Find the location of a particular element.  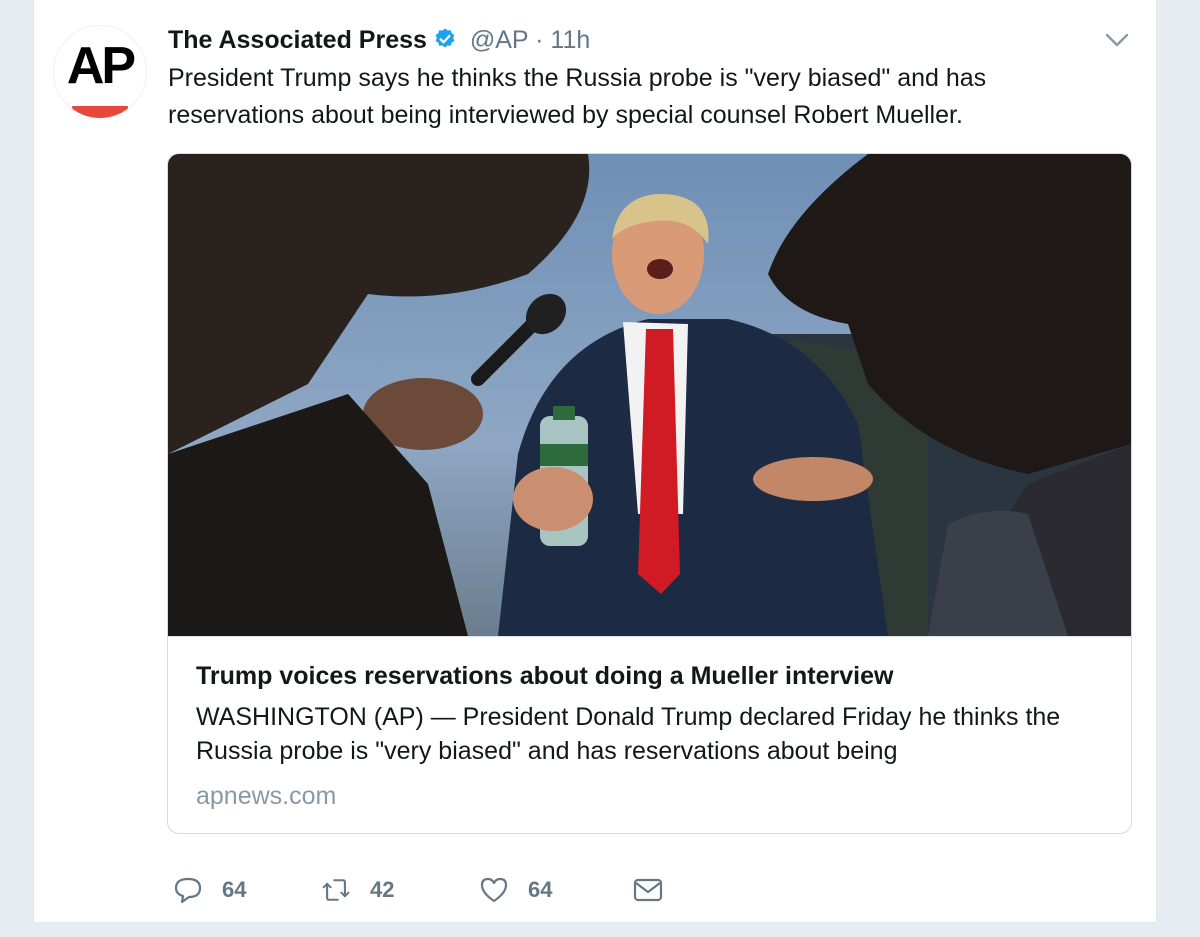

tweet-actions: 64 42 64 is located at coordinates (568, 890).